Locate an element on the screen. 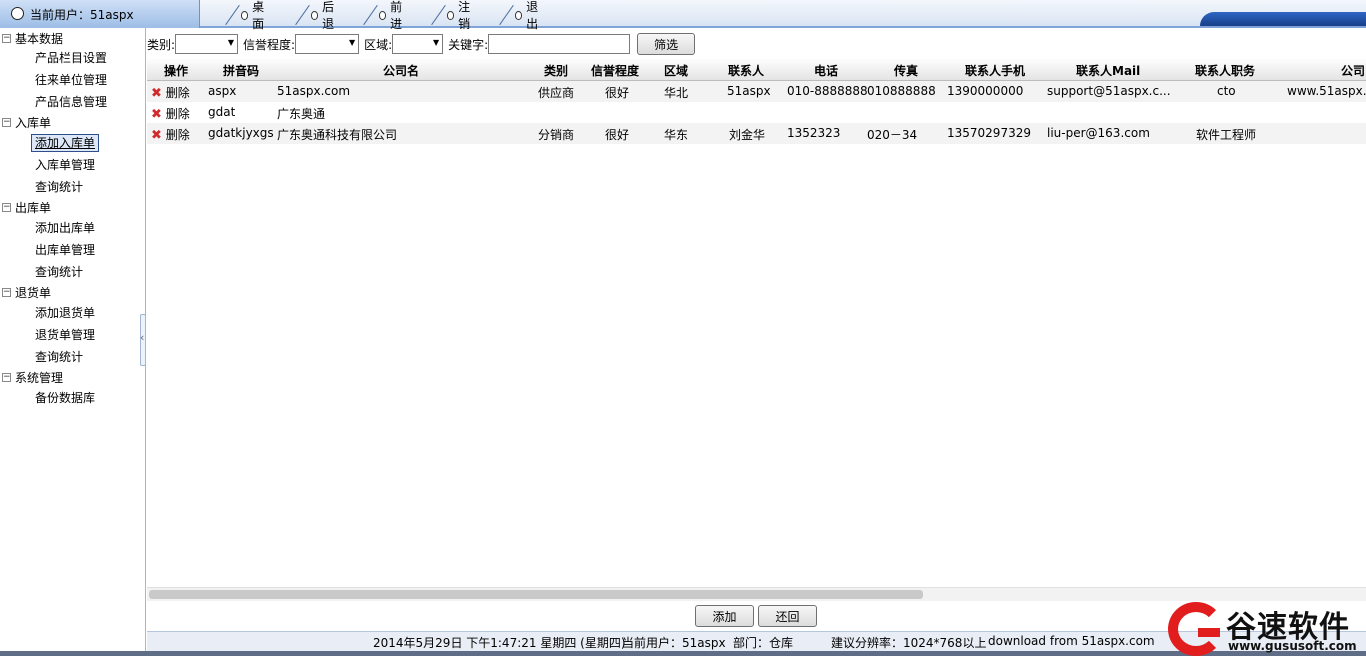 Image resolution: width=1366 pixels, height=656 pixels. credit-label: 信誉程度: is located at coordinates (269, 44).